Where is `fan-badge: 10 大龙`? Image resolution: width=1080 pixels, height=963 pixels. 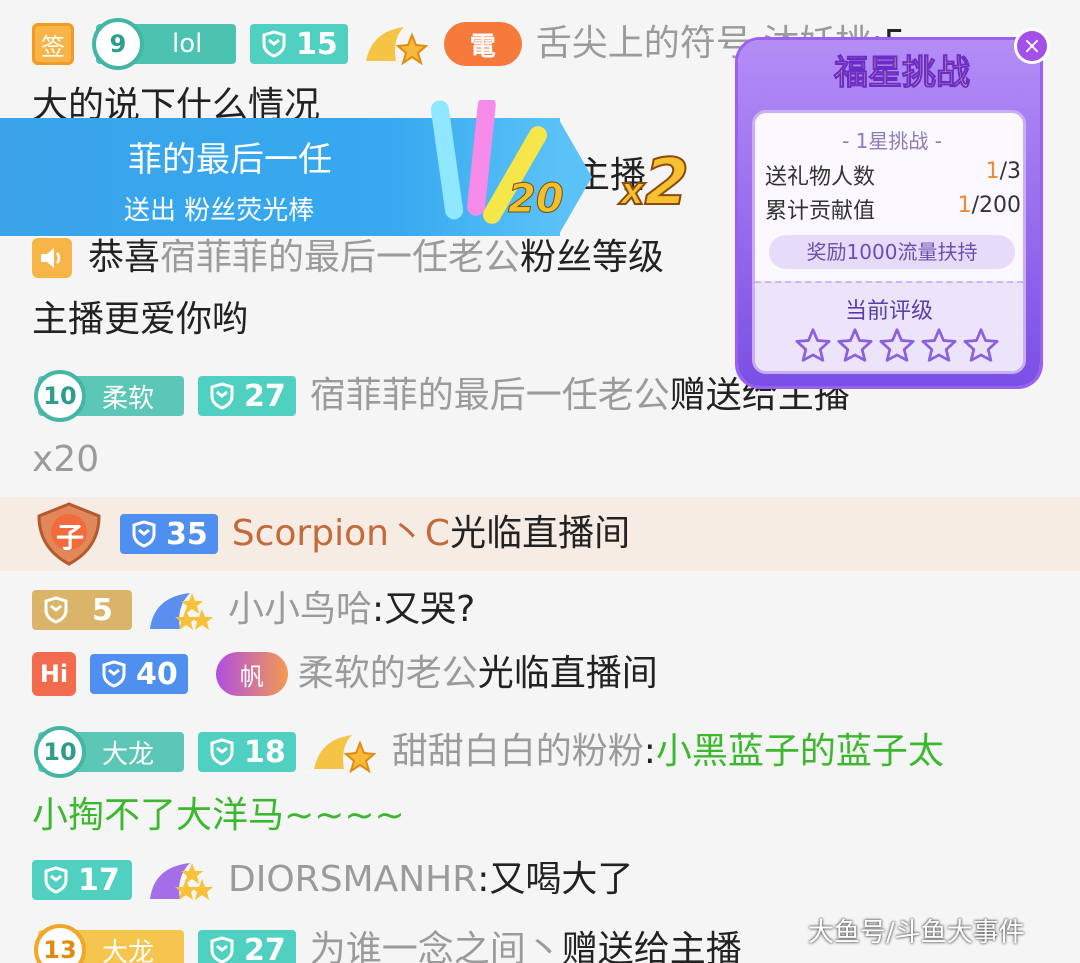 fan-badge: 10 大龙 is located at coordinates (109, 752).